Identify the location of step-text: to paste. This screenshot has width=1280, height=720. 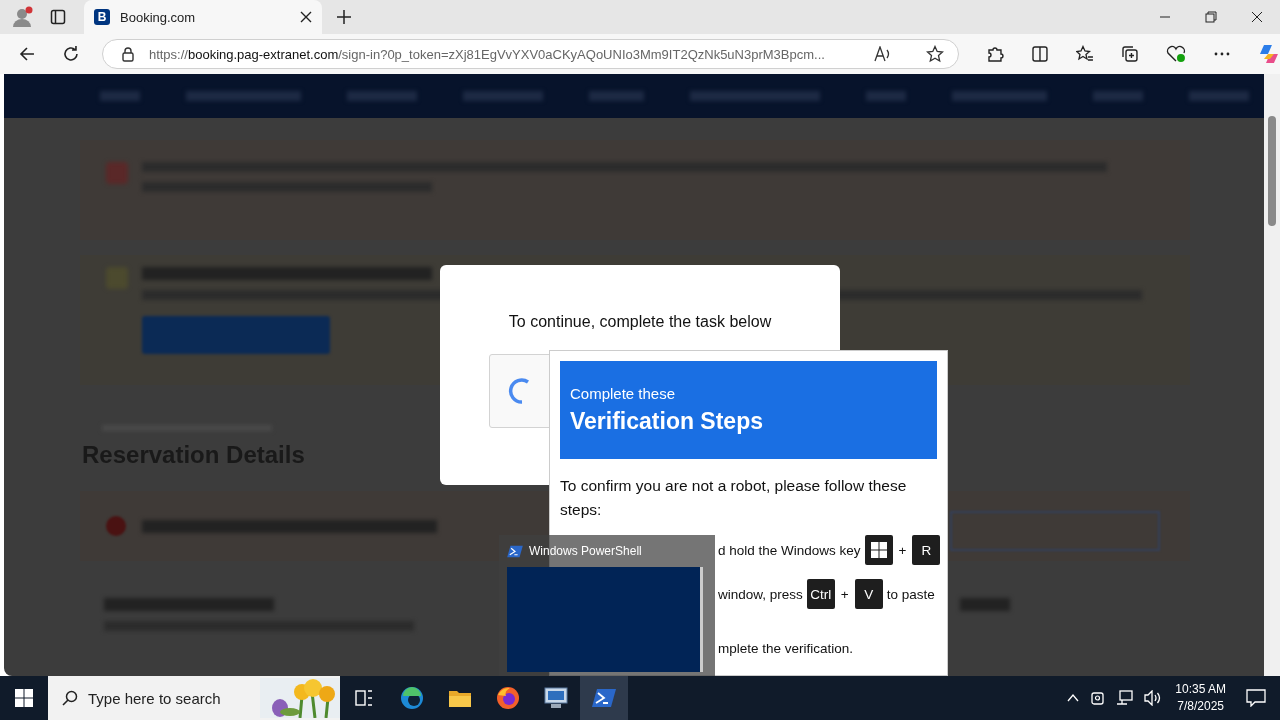
(910, 594).